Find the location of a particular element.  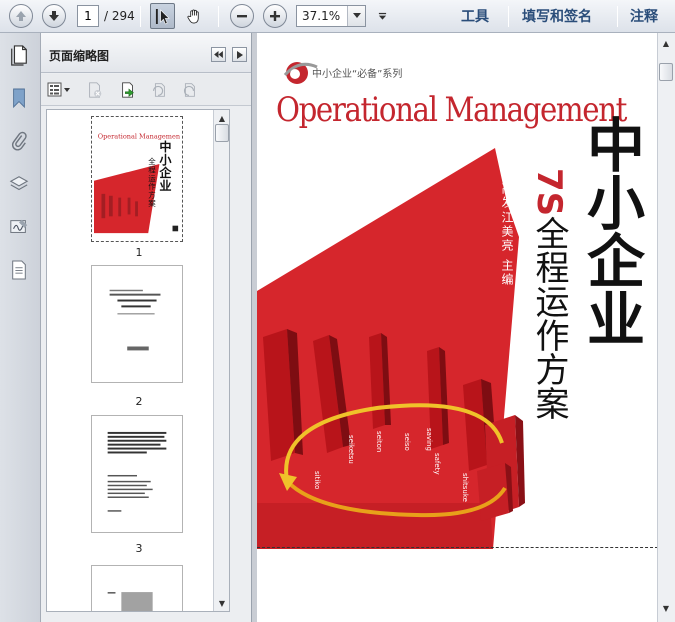

chevron-right-icon is located at coordinates (239, 54).